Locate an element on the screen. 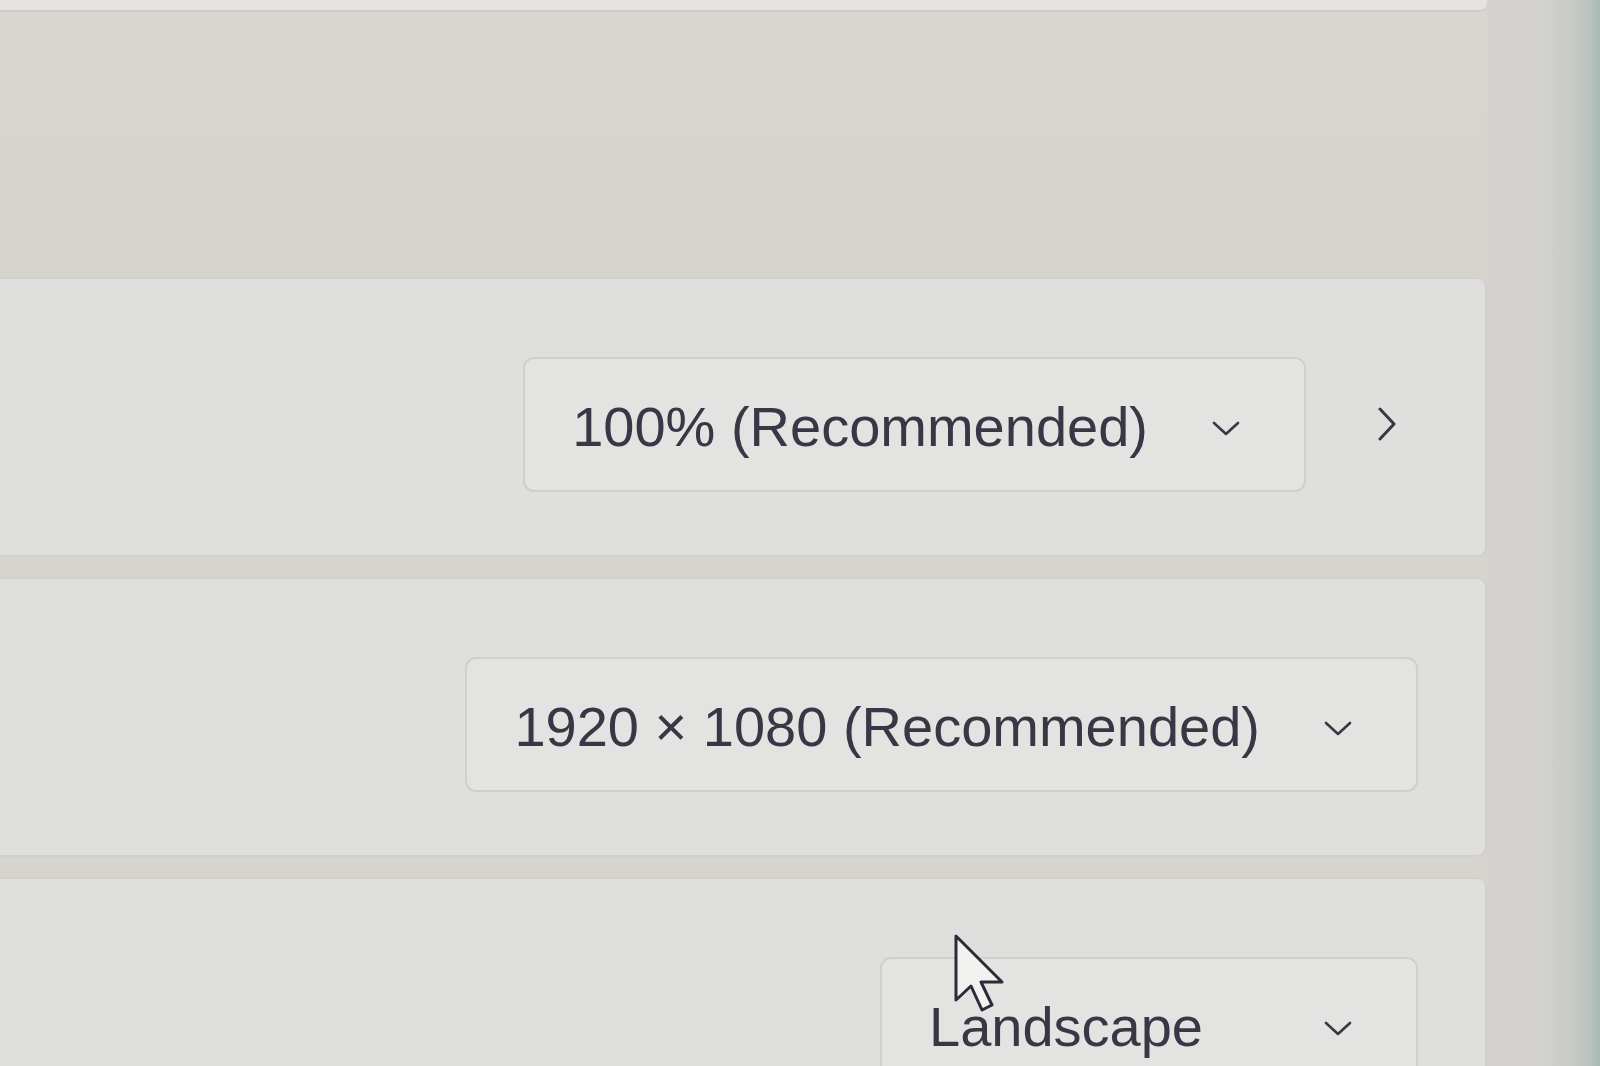  dropdown: 1920 × 1080 (Recommended) is located at coordinates (941, 724).